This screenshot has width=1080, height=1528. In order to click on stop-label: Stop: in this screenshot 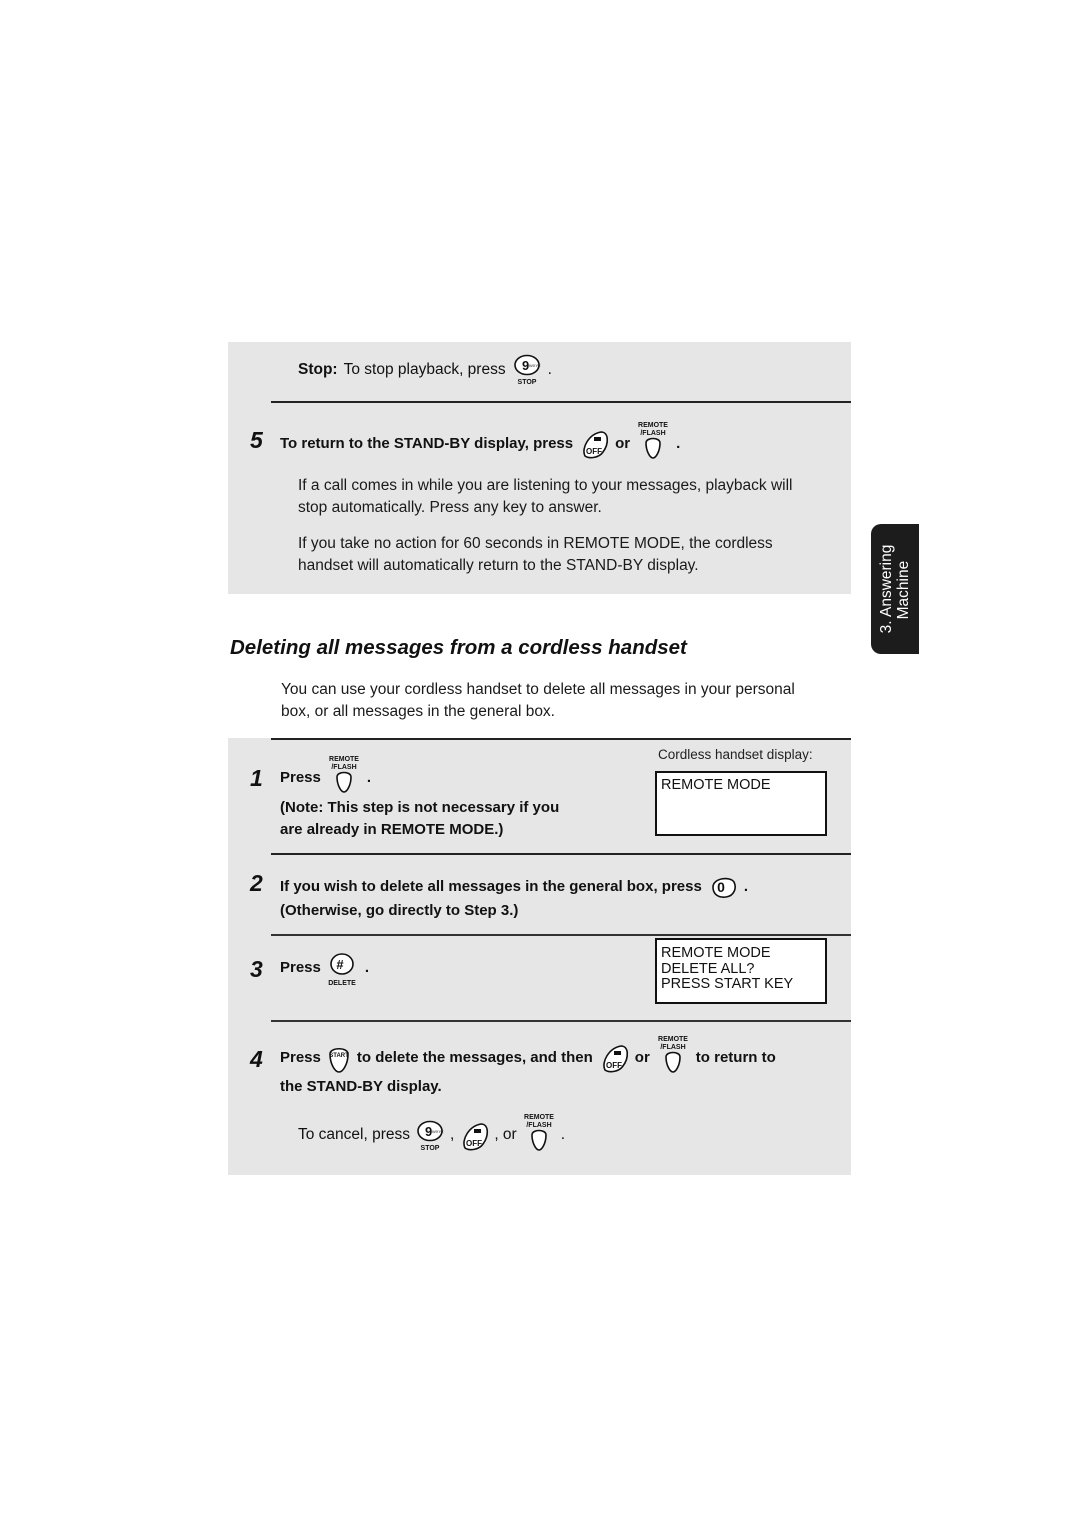, I will do `click(318, 369)`.